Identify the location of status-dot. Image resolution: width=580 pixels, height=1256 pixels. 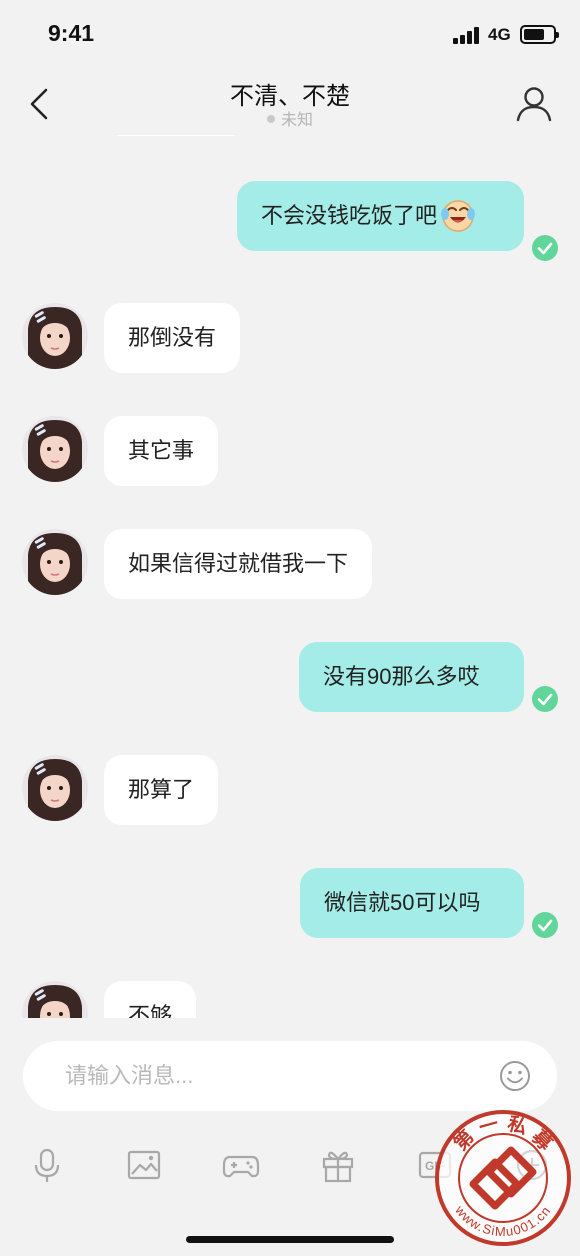
(270, 118).